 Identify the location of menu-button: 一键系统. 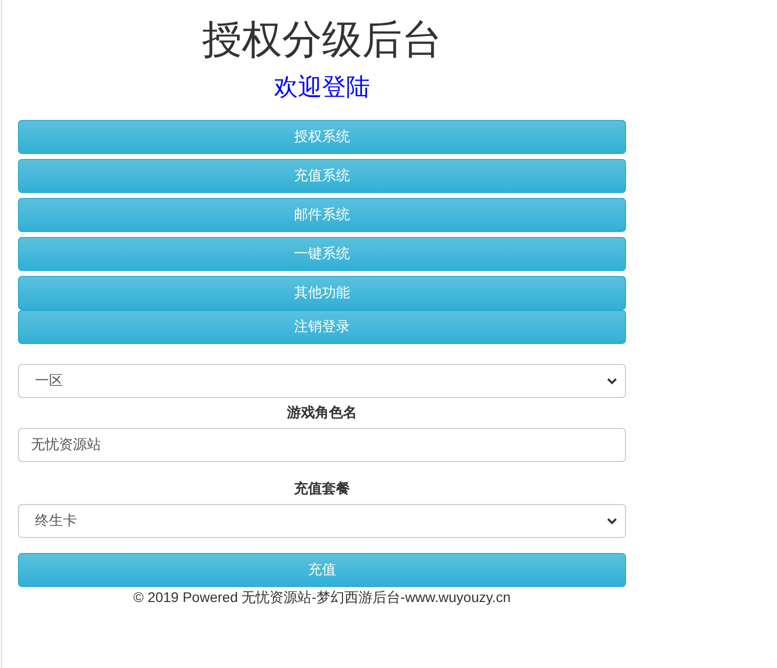
(322, 254).